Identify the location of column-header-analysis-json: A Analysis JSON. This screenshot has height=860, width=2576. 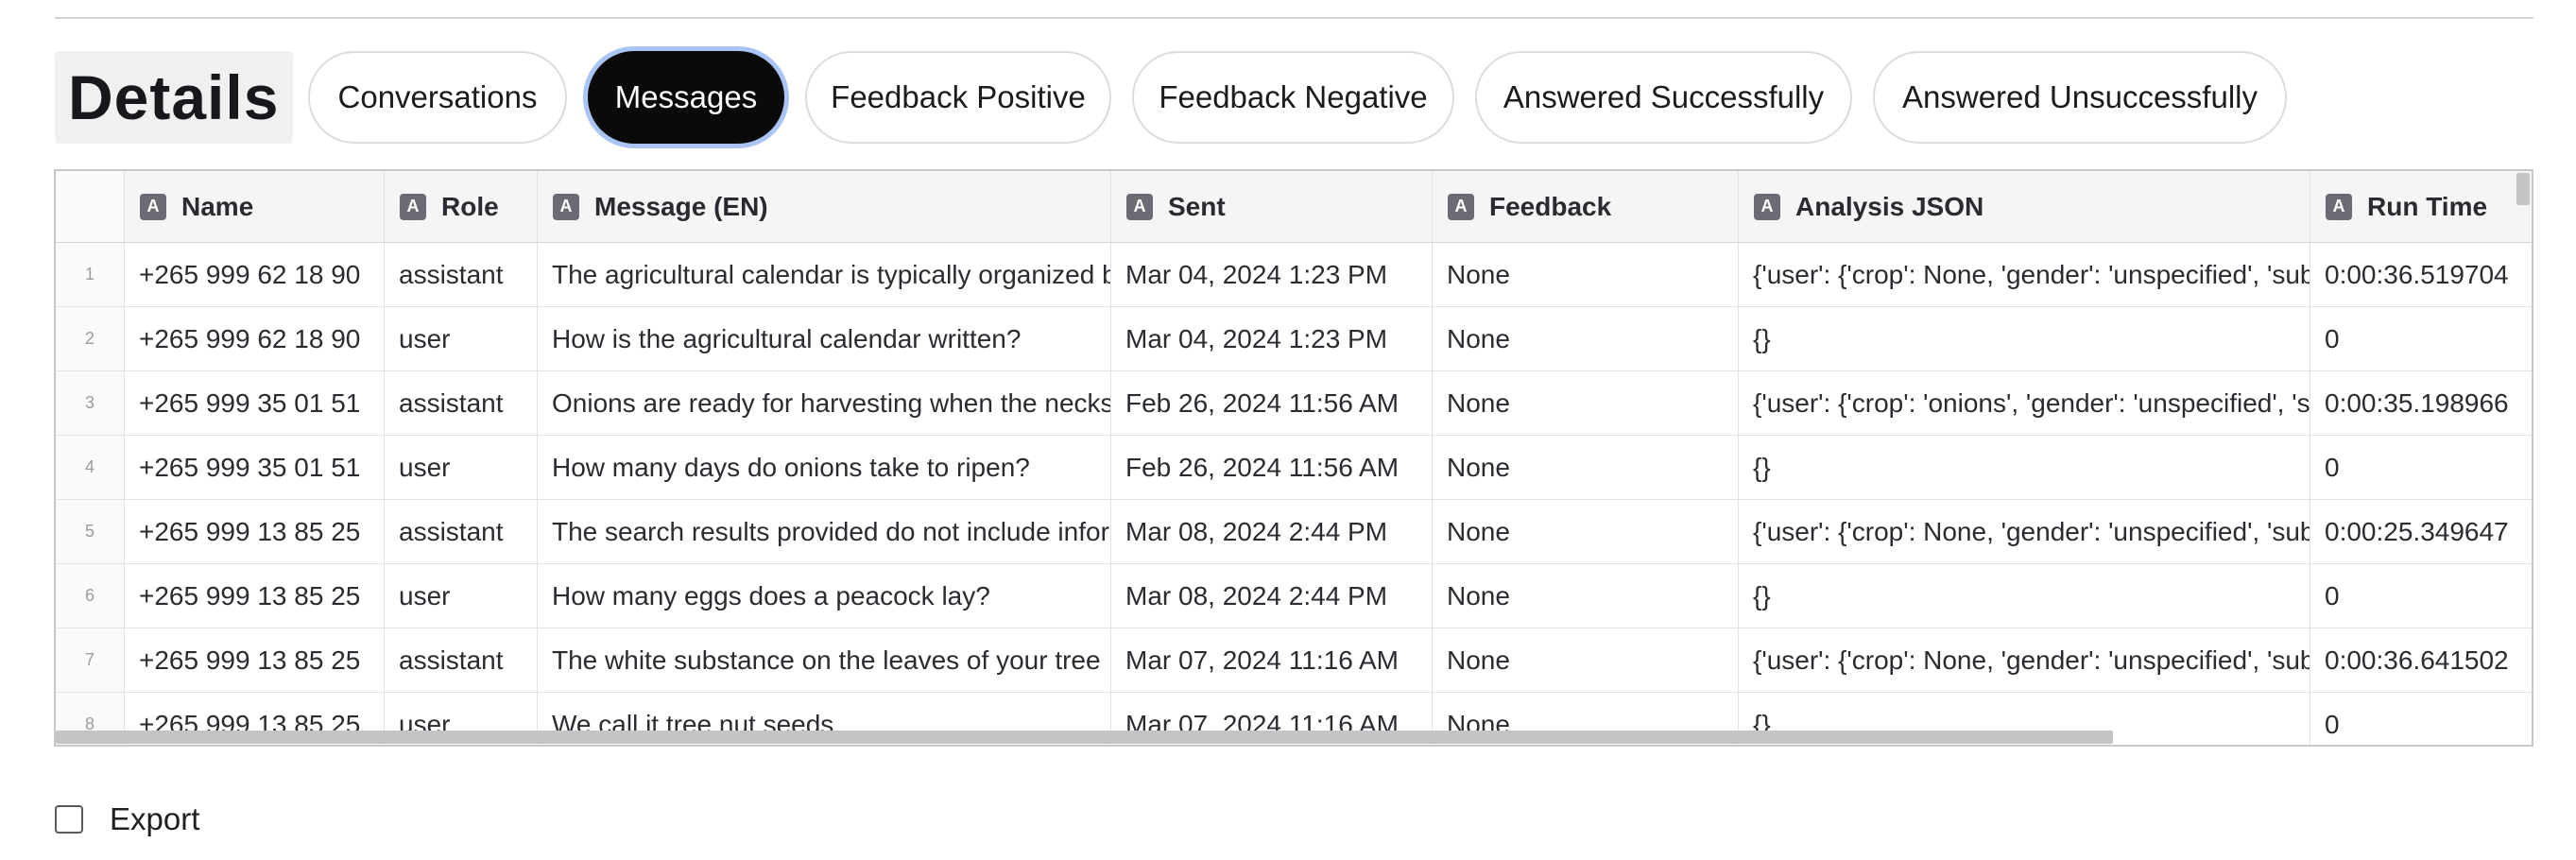
(2024, 207).